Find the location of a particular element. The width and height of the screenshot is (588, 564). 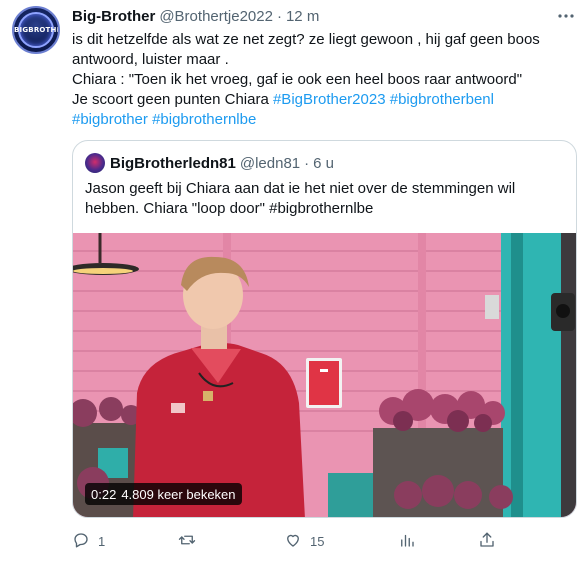

quoted-display-name: BigBrotherledn81 is located at coordinates (173, 163).